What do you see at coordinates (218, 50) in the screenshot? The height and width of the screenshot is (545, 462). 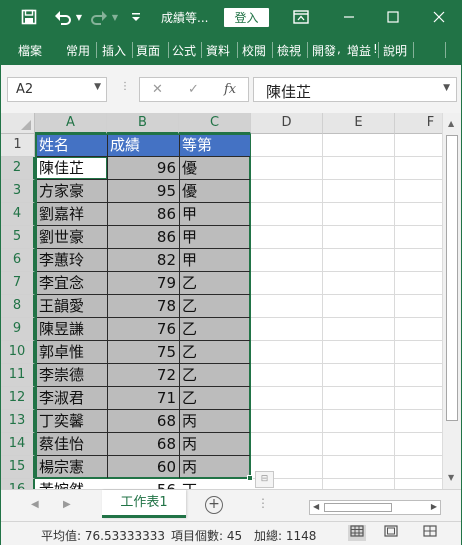 I see `tab-data: 資料` at bounding box center [218, 50].